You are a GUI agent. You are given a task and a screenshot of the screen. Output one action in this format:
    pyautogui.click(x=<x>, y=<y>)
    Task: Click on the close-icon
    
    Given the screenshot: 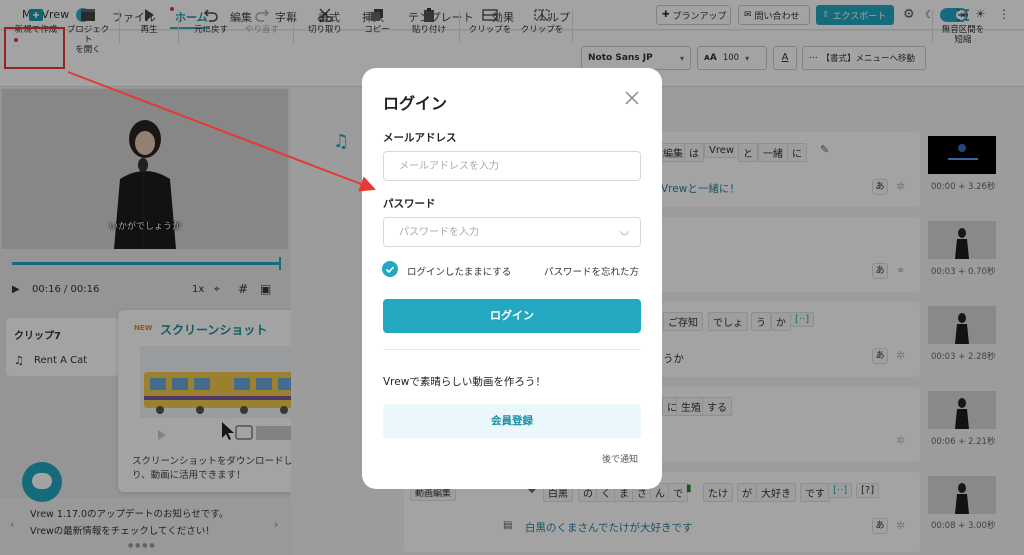 What is the action you would take?
    pyautogui.click(x=632, y=98)
    